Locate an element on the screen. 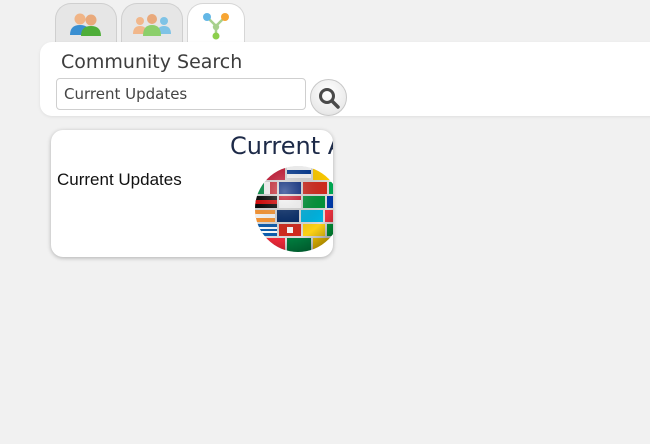 This screenshot has width=650, height=444. search-button is located at coordinates (328, 97).